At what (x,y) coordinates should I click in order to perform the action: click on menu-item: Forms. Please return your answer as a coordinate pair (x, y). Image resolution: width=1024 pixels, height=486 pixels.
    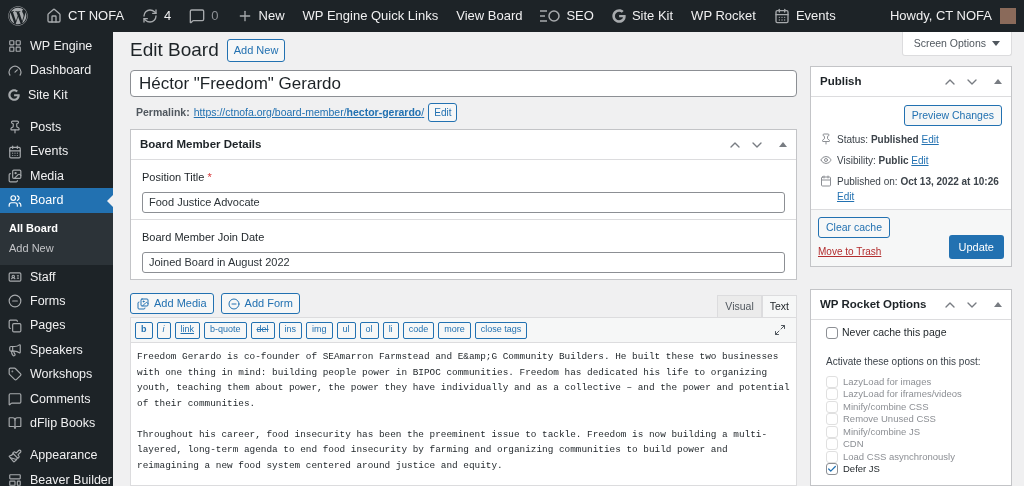
    Looking at the image, I should click on (56, 301).